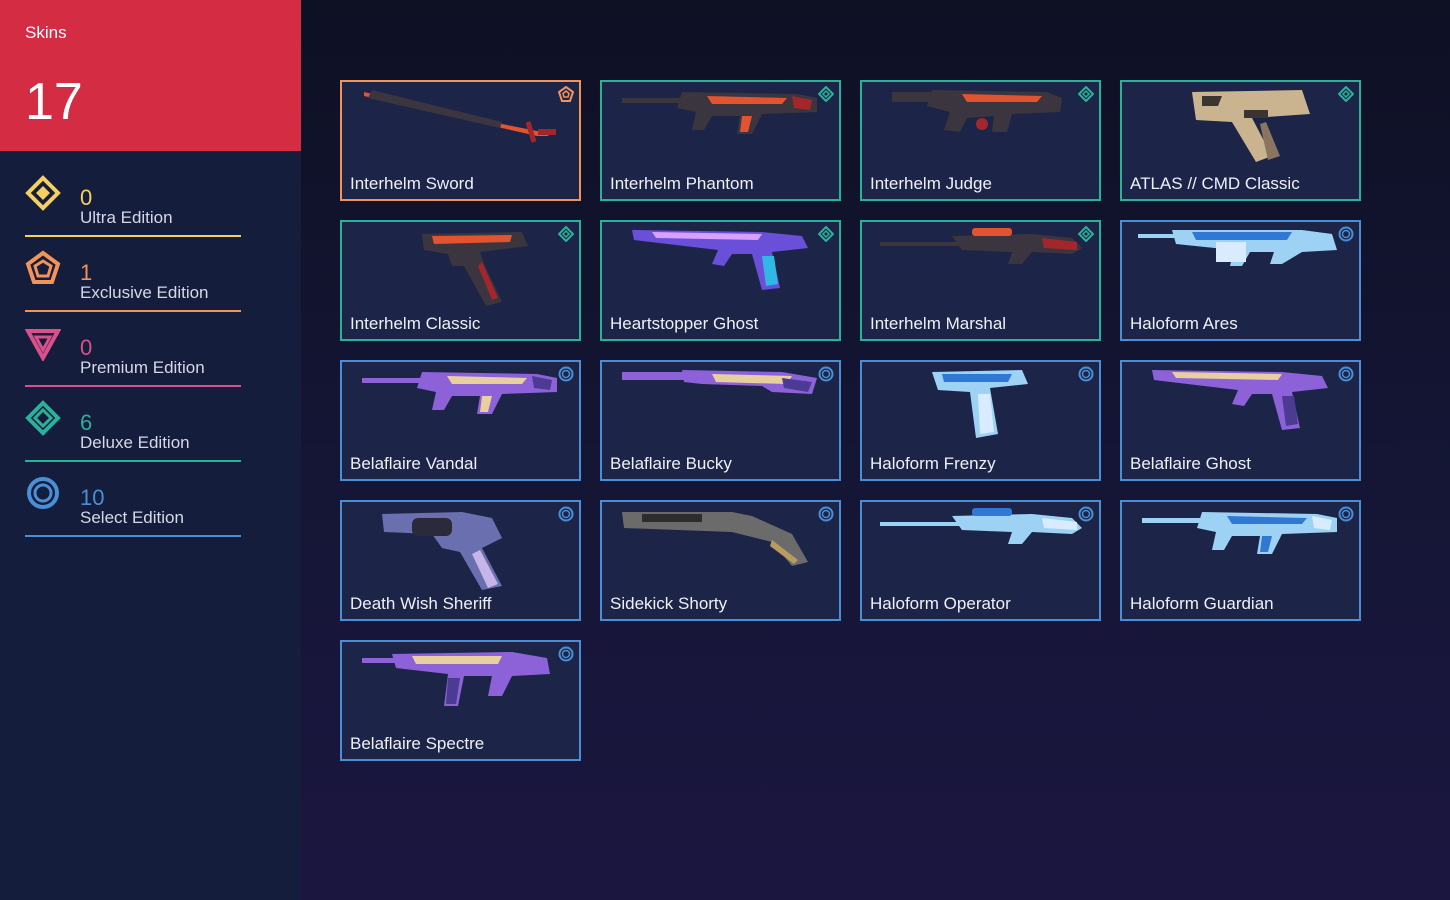 This screenshot has width=1450, height=900. I want to click on skin-card: Haloform Operator, so click(980, 560).